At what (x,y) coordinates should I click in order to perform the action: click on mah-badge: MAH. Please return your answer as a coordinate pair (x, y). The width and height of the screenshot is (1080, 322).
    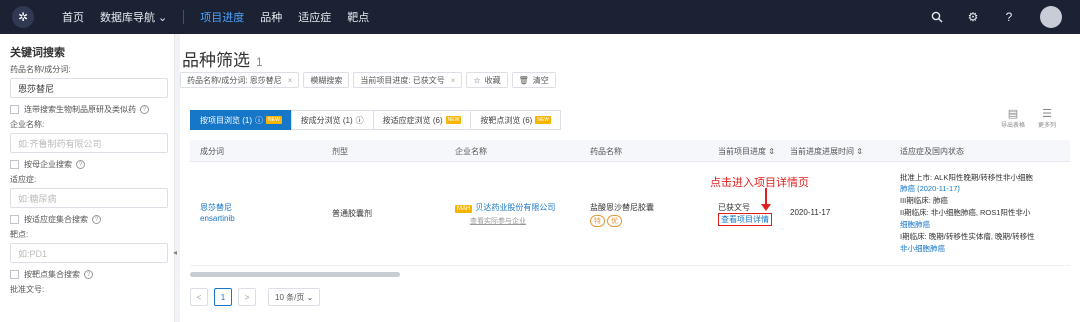
    Looking at the image, I should click on (464, 209).